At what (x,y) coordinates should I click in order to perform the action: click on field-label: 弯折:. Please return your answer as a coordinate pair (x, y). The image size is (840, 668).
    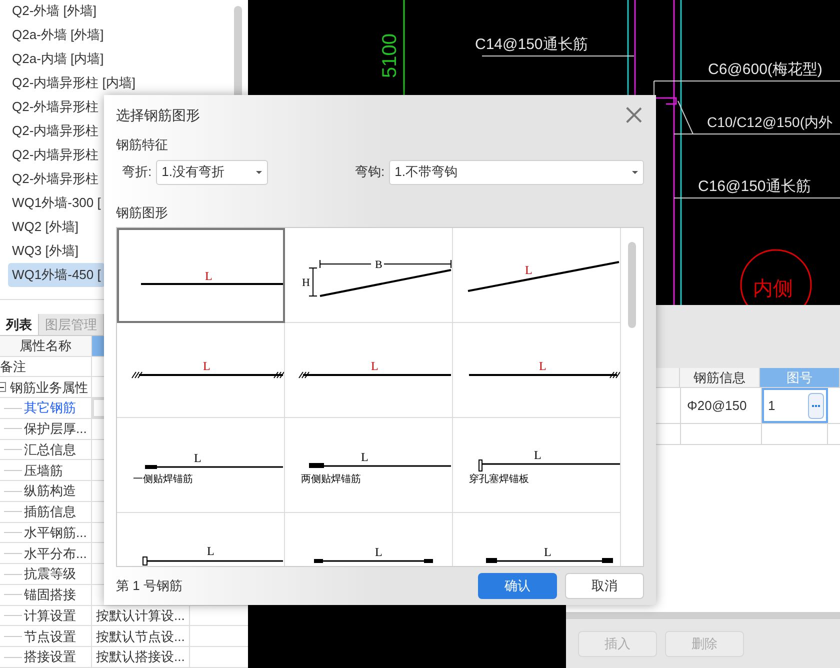
    Looking at the image, I should click on (137, 172).